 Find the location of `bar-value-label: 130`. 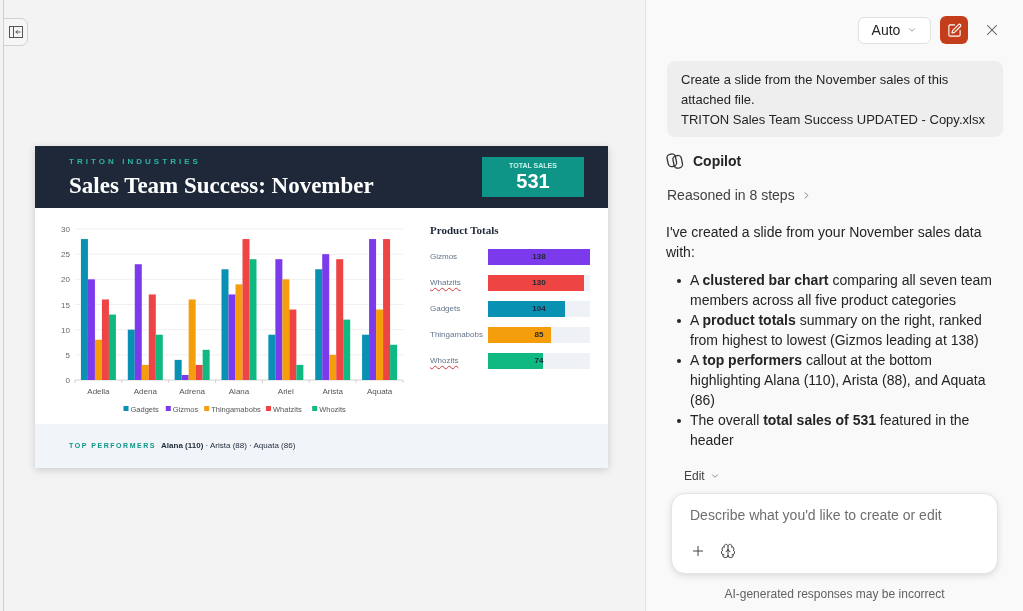

bar-value-label: 130 is located at coordinates (539, 283).